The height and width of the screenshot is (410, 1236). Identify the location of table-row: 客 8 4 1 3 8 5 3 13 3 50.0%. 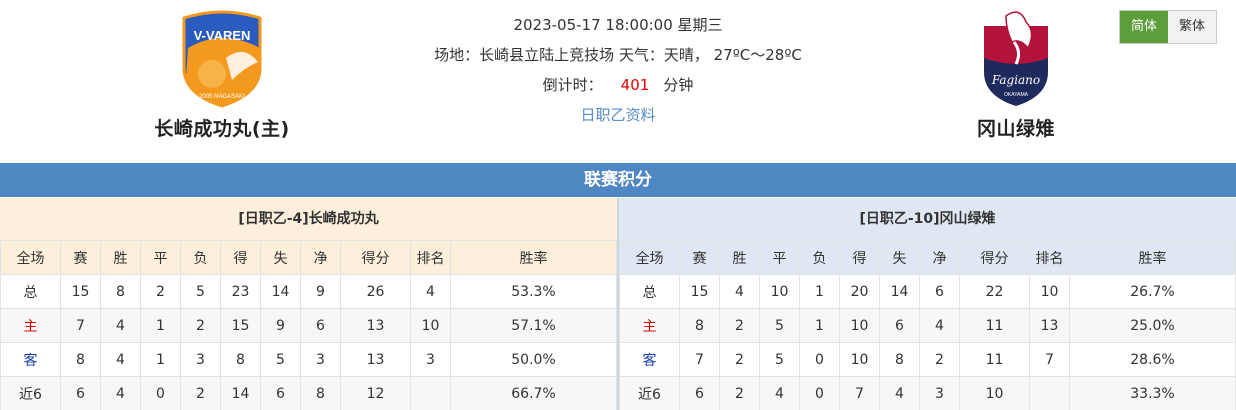
(308, 359).